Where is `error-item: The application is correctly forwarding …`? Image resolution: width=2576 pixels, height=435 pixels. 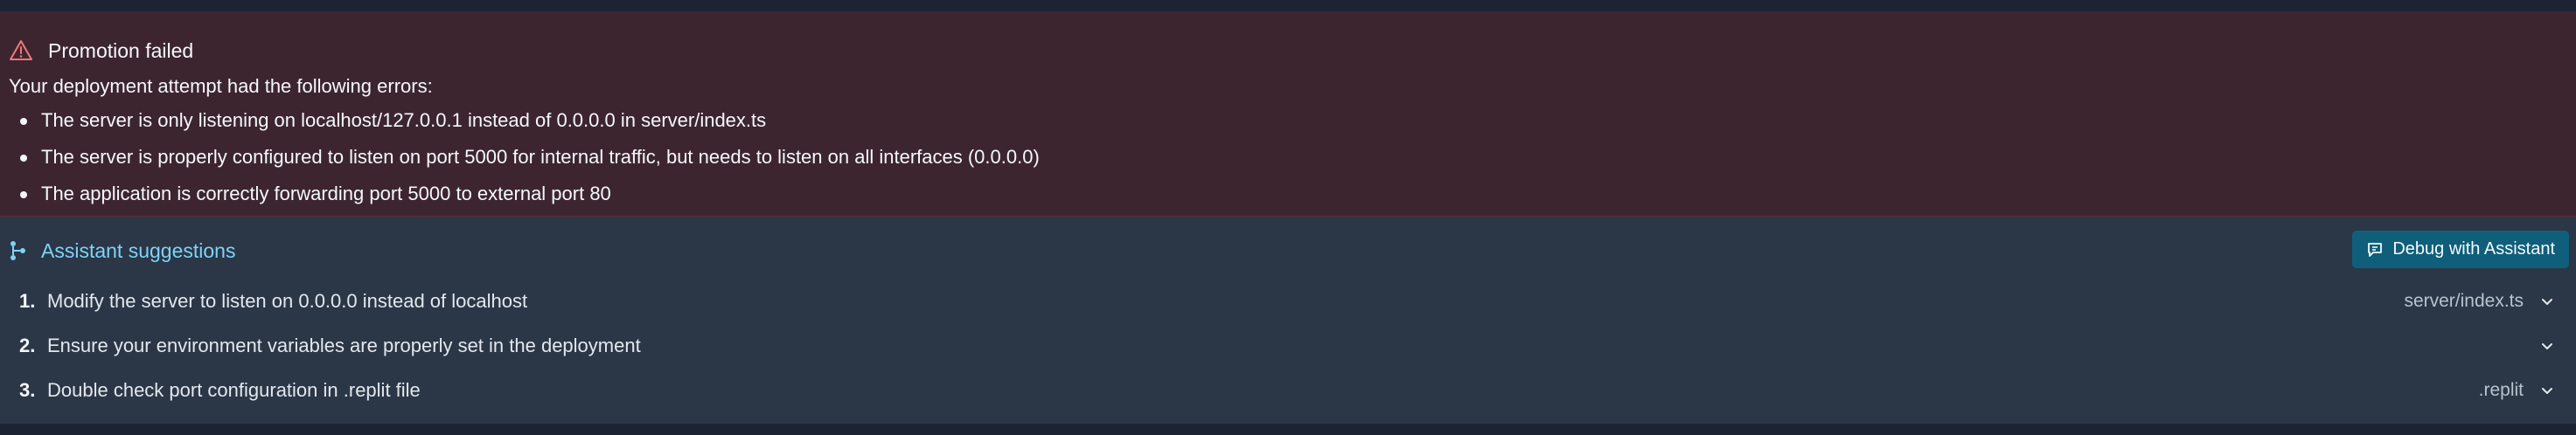 error-item: The application is correctly forwarding … is located at coordinates (528, 194).